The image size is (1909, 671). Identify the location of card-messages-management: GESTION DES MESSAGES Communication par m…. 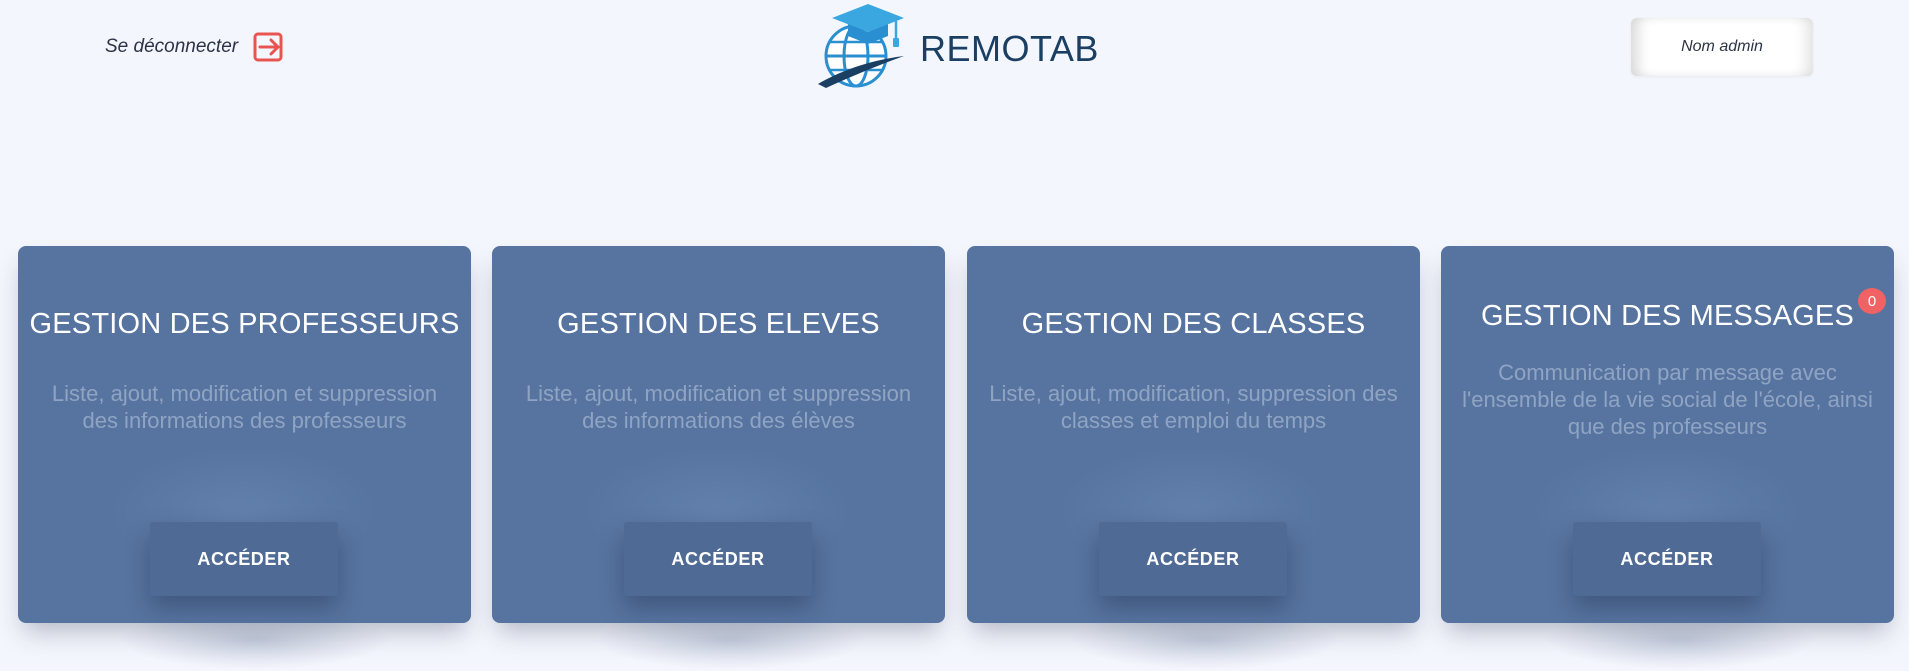
(1667, 434).